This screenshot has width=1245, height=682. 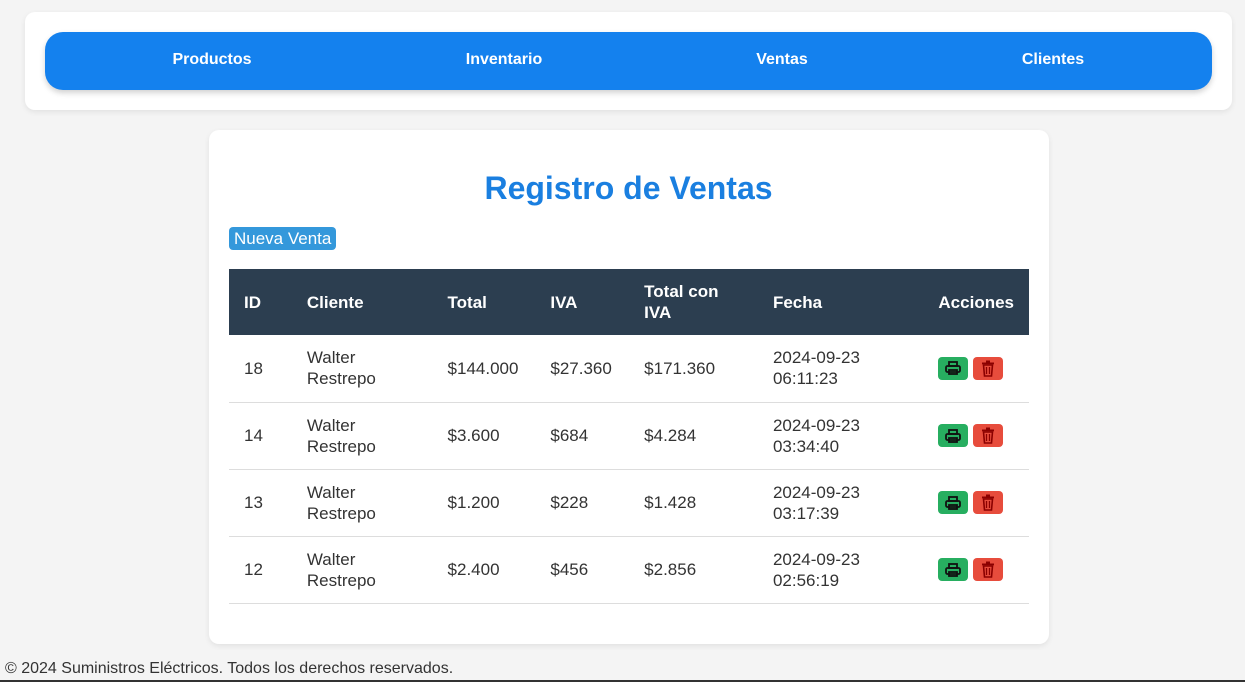 What do you see at coordinates (335, 302) in the screenshot?
I see `header-cliente: Cliente` at bounding box center [335, 302].